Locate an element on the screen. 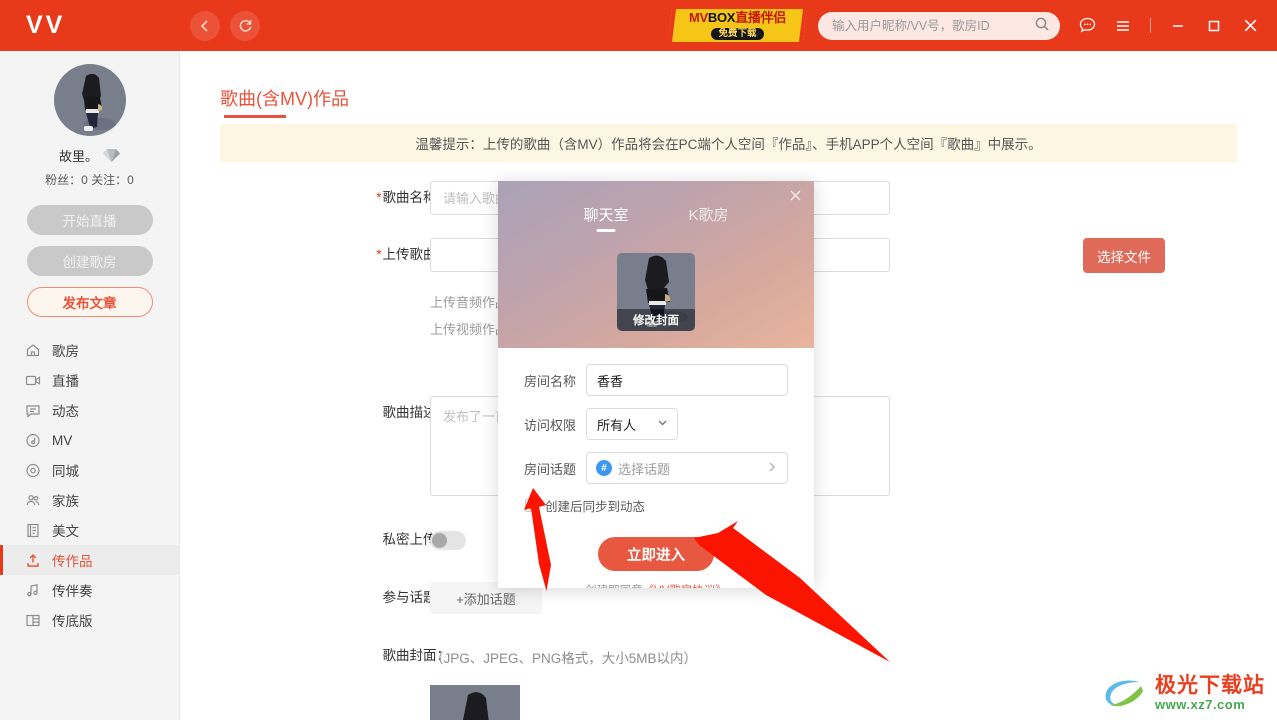 The height and width of the screenshot is (720, 1277). room-topic-selector: # 选择话题 is located at coordinates (687, 468).